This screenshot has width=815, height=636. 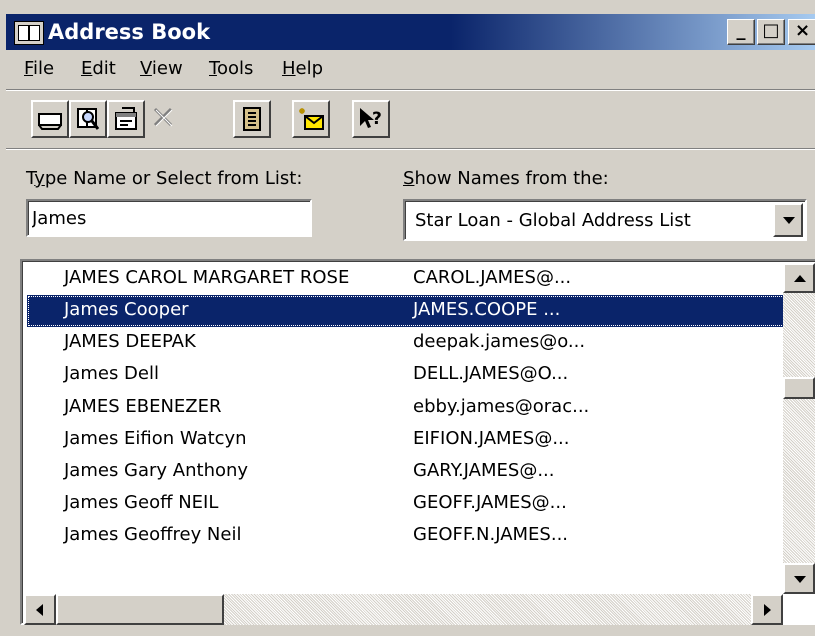 What do you see at coordinates (44, 68) in the screenshot?
I see `menu-file-label: ile` at bounding box center [44, 68].